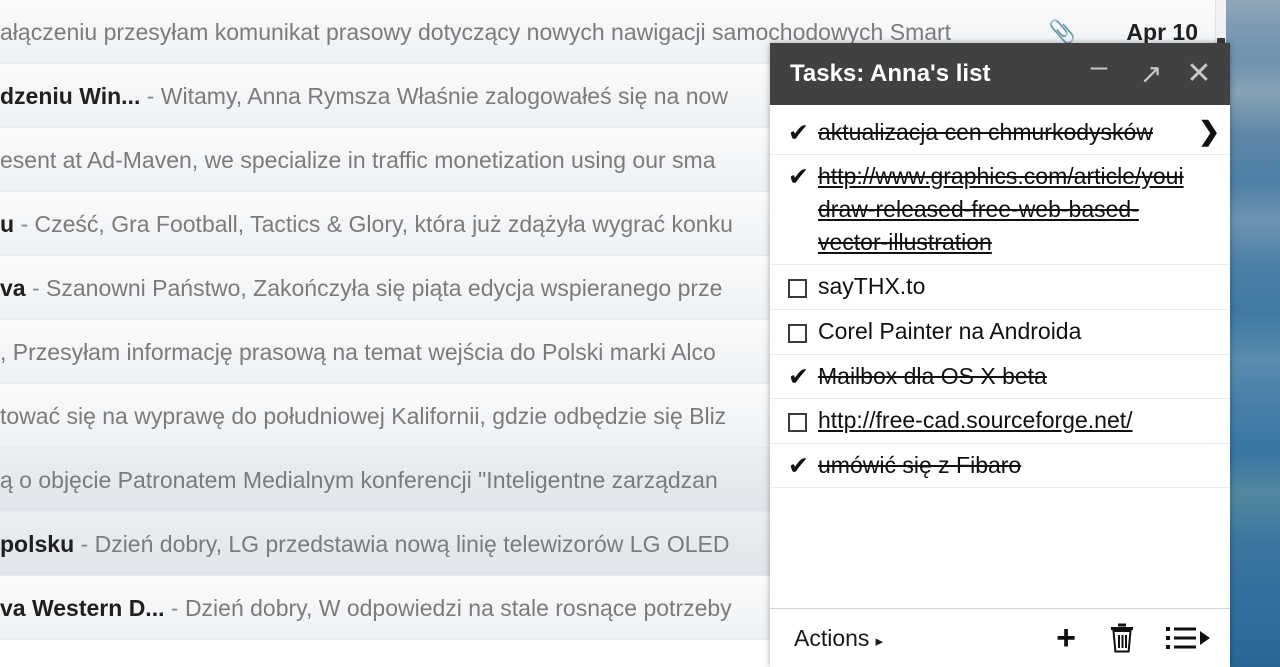 The width and height of the screenshot is (1280, 667). What do you see at coordinates (1000, 74) in the screenshot?
I see `tasks-titlebar: Tasks: Anna's list – ↗ ✕` at bounding box center [1000, 74].